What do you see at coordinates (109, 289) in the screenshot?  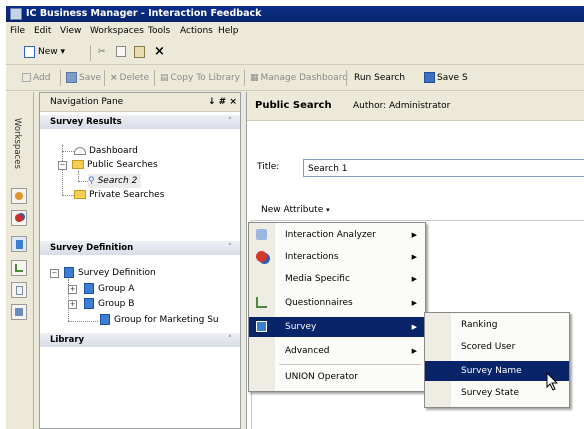 I see `tree-item-group-a: Group A` at bounding box center [109, 289].